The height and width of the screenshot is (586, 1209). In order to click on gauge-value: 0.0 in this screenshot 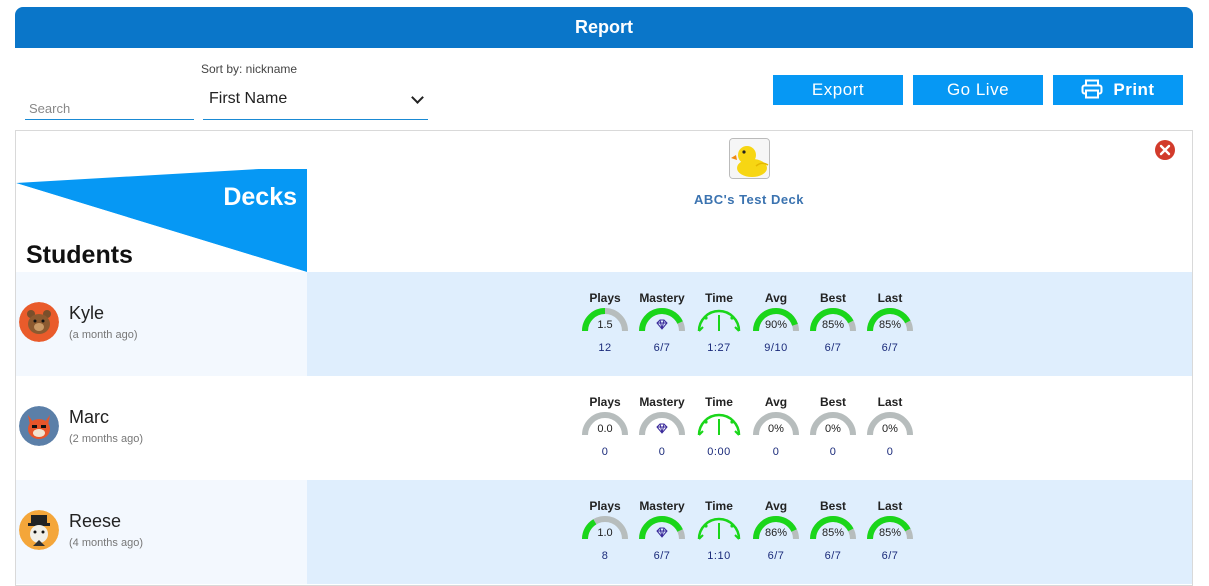, I will do `click(605, 429)`.